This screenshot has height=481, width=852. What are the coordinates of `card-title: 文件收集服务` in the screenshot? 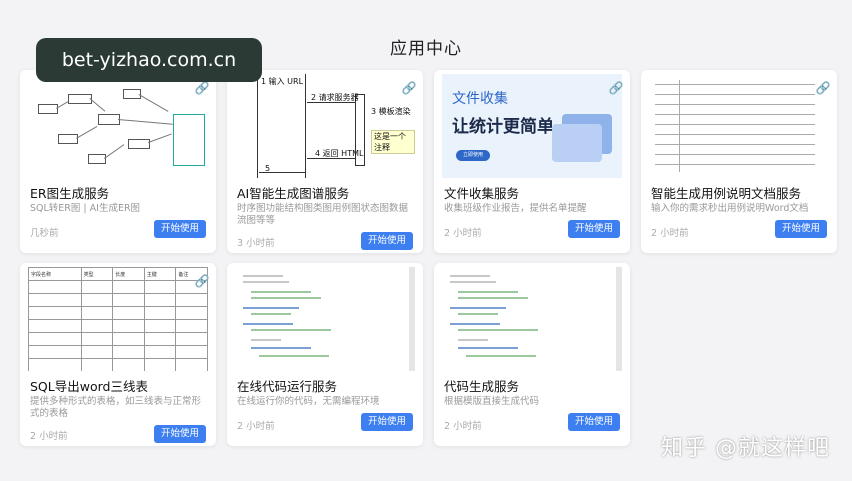 It's located at (482, 193).